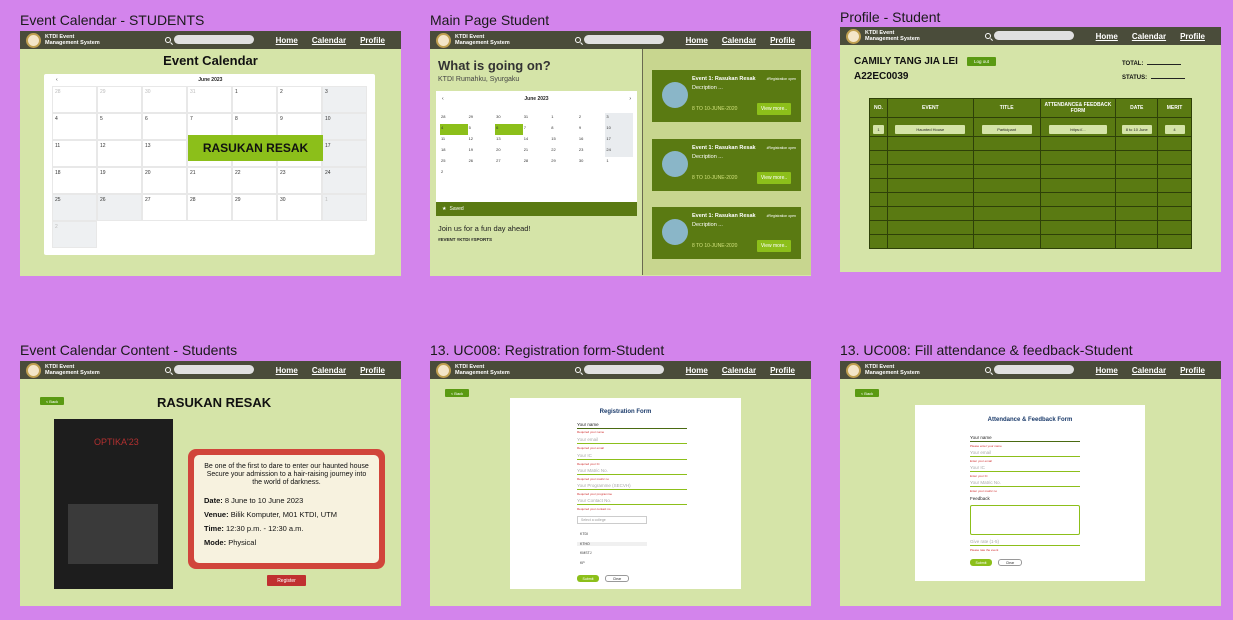 The image size is (1233, 620). What do you see at coordinates (612, 520) in the screenshot?
I see `college-select: Select a college` at bounding box center [612, 520].